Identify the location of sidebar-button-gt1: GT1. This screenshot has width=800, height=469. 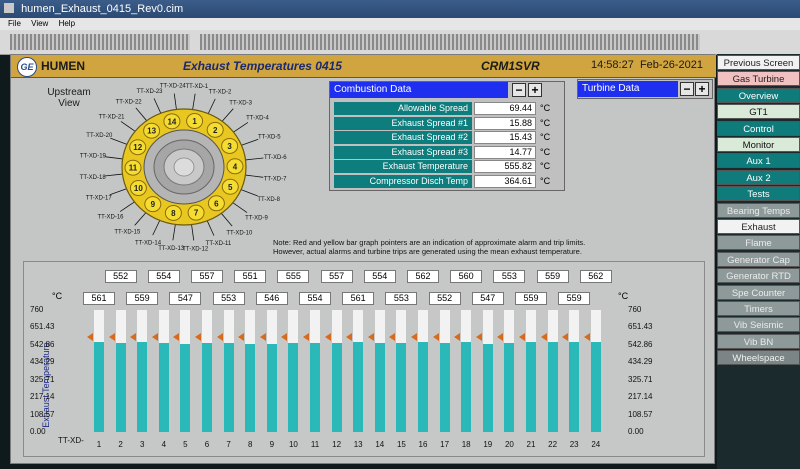
(758, 112).